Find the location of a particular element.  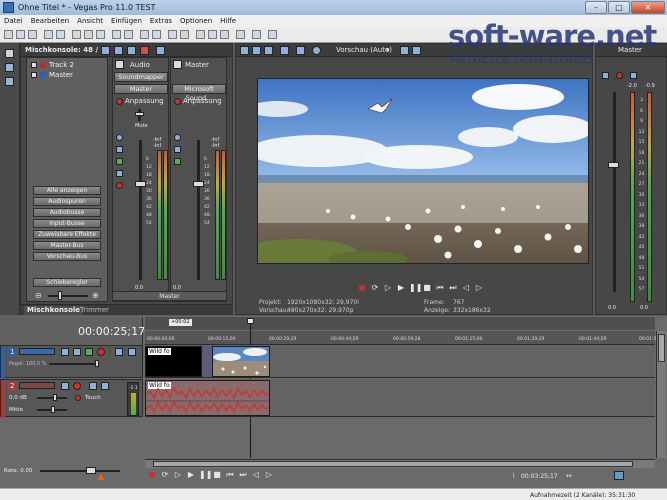

menu-datei: Datei is located at coordinates (13, 21).